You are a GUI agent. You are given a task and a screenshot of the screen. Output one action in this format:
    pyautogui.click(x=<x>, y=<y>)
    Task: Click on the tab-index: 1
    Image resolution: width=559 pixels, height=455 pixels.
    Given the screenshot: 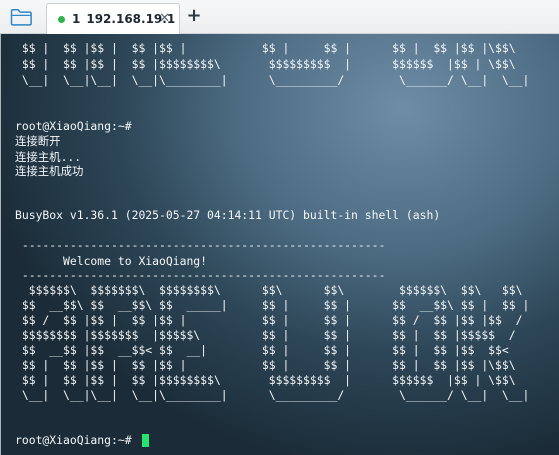 What is the action you would take?
    pyautogui.click(x=76, y=19)
    